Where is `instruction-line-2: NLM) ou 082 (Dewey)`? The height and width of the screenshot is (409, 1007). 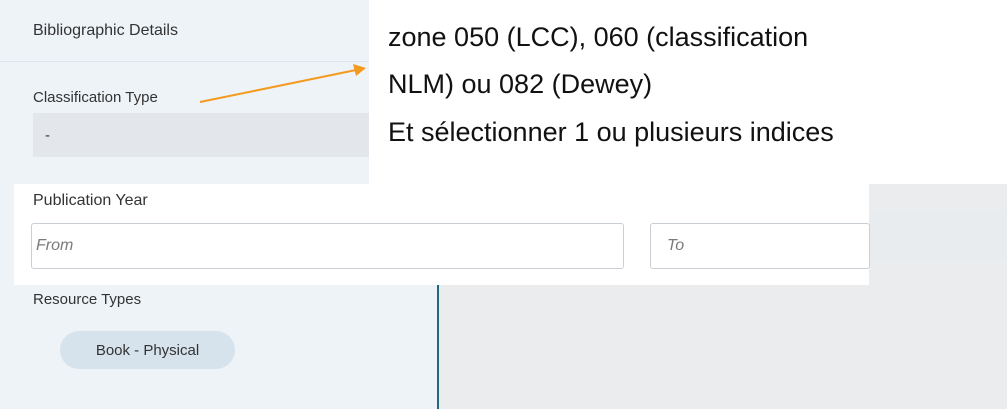
instruction-line-2: NLM) ou 082 (Dewey) is located at coordinates (520, 84).